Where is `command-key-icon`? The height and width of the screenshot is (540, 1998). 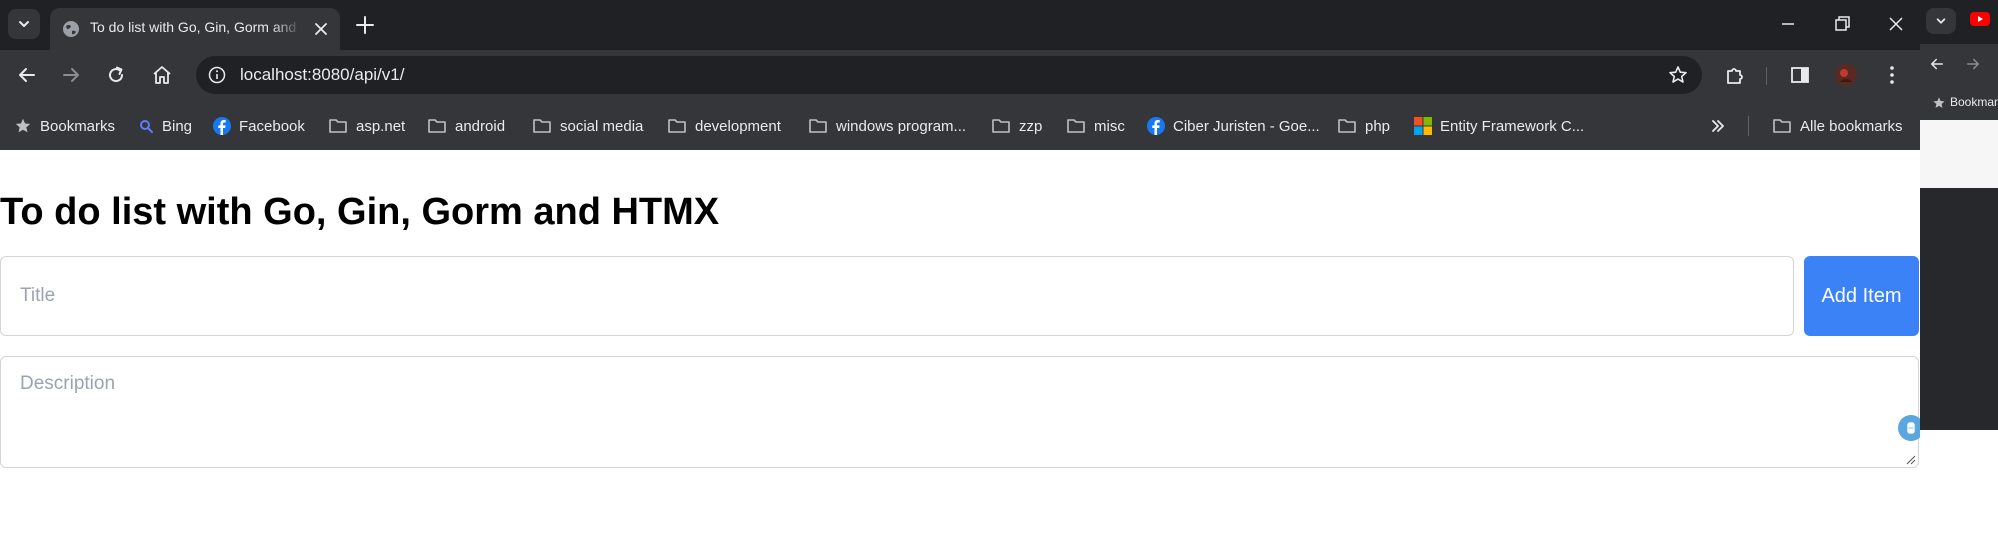 command-key-icon is located at coordinates (1911, 428).